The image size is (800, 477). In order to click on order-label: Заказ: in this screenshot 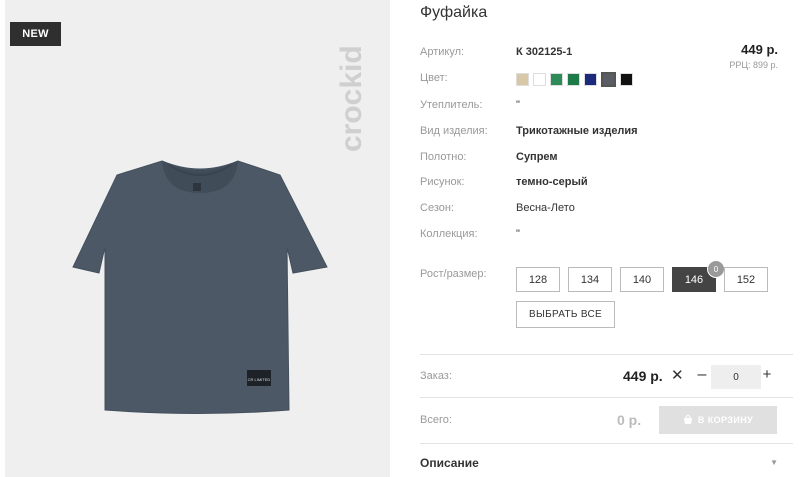, I will do `click(436, 376)`.